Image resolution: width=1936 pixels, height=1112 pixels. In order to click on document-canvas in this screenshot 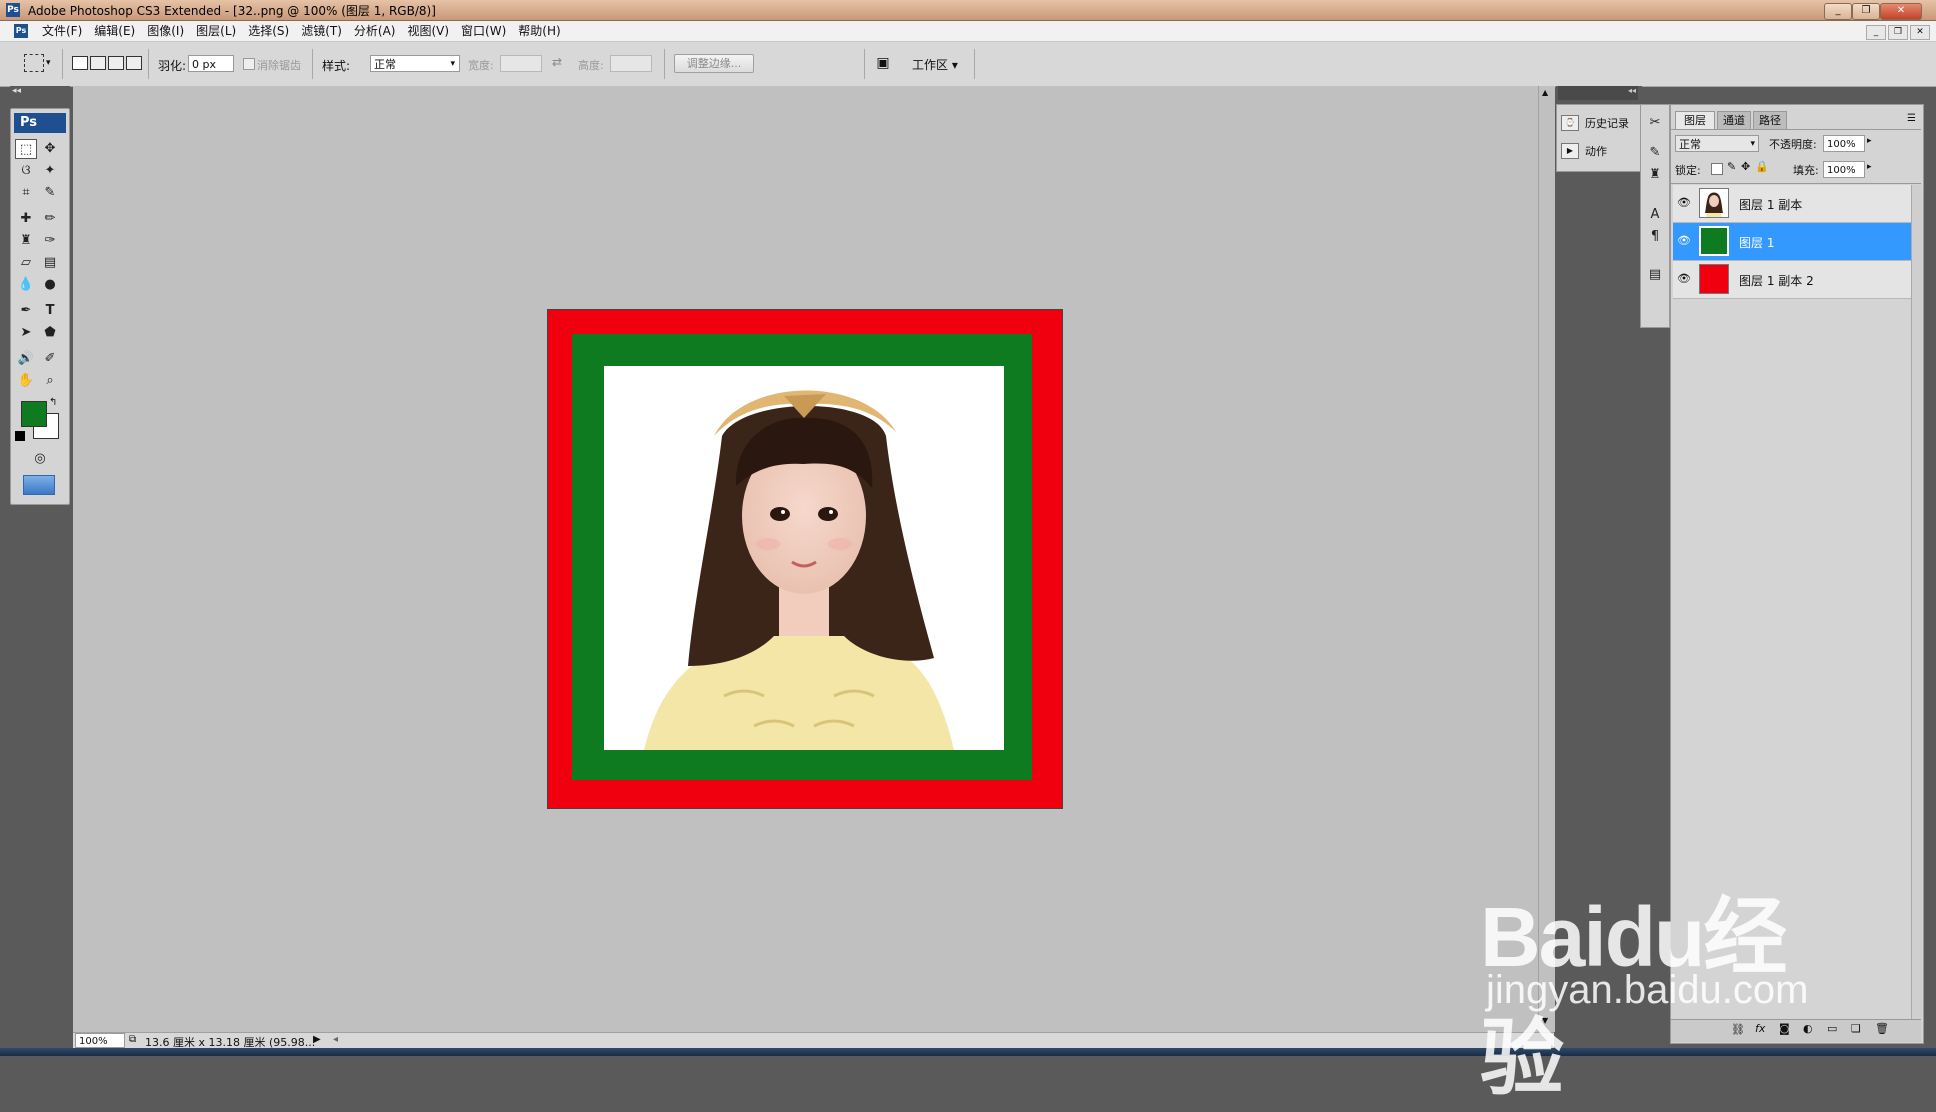, I will do `click(805, 559)`.